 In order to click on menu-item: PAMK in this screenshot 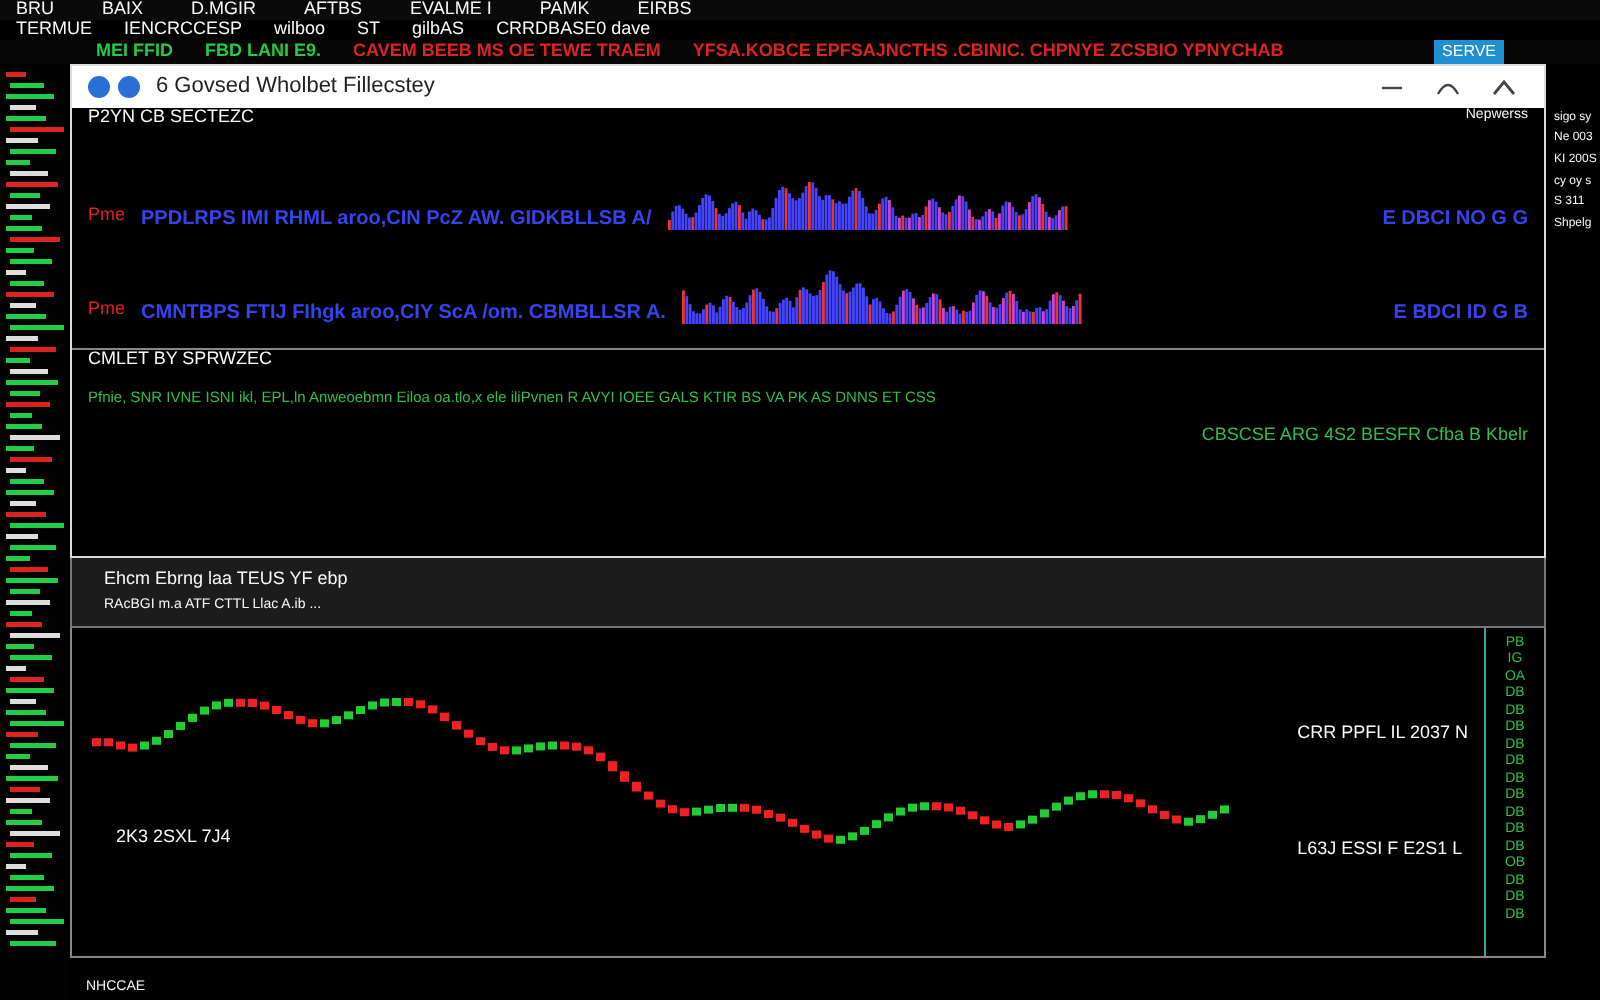, I will do `click(564, 10)`.